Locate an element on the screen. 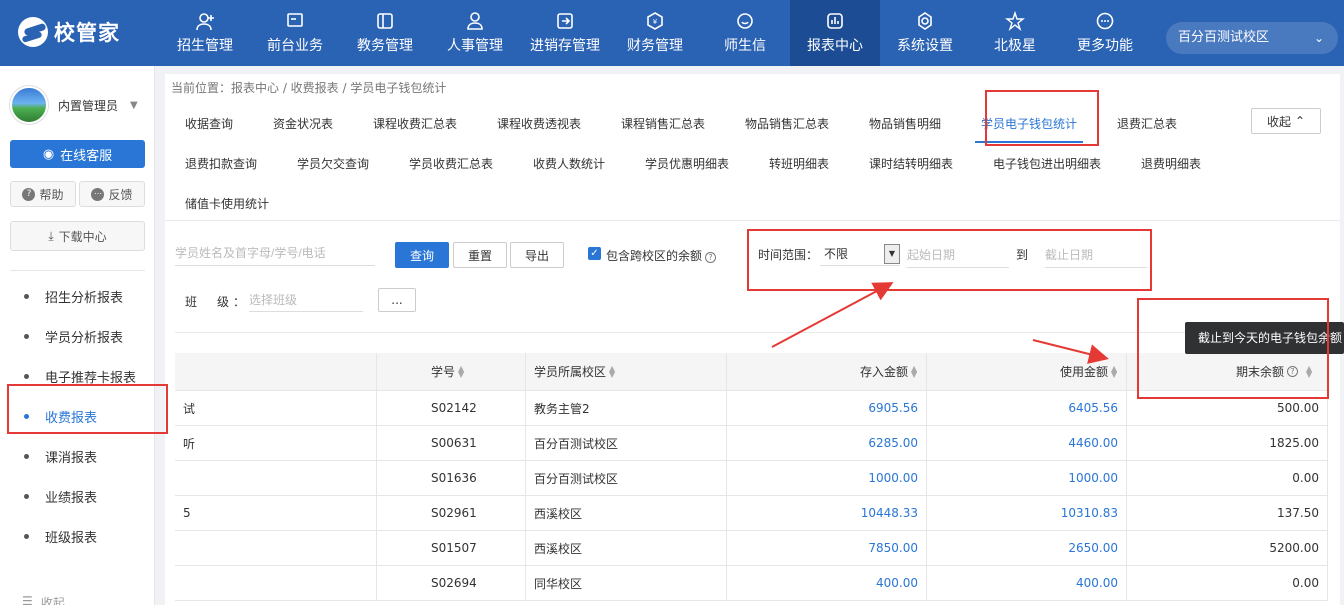 The width and height of the screenshot is (1344, 605). tab-row2-2: 学员收费汇总表 is located at coordinates (451, 163).